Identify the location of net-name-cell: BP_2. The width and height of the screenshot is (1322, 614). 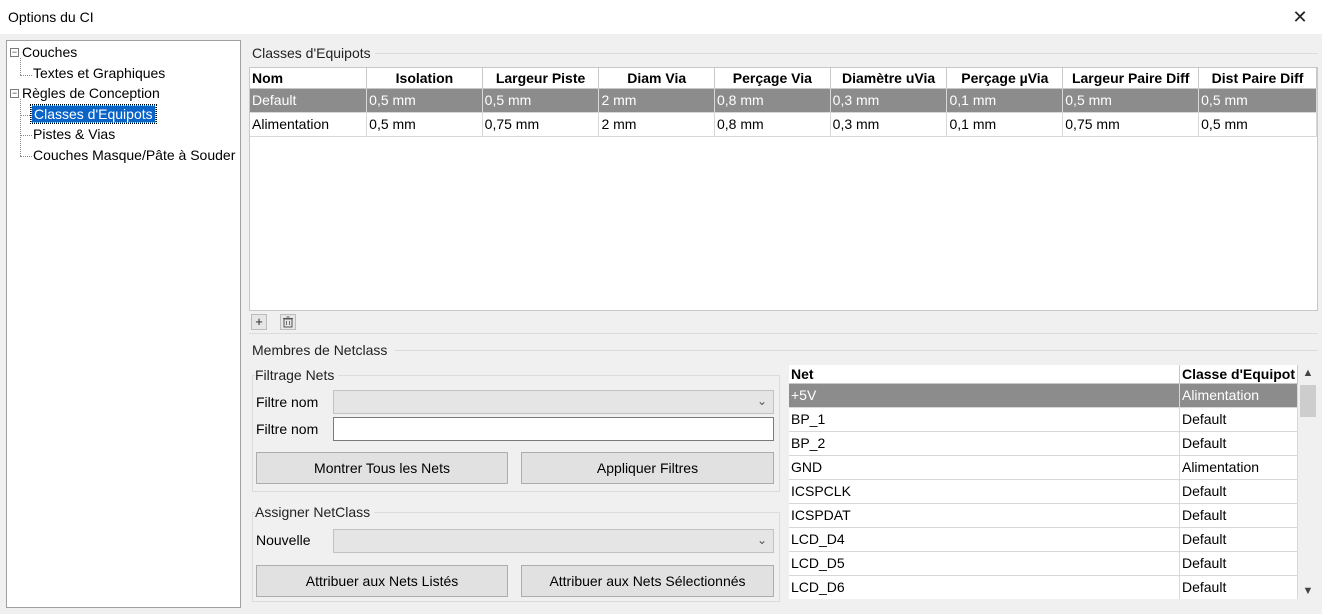
(984, 443).